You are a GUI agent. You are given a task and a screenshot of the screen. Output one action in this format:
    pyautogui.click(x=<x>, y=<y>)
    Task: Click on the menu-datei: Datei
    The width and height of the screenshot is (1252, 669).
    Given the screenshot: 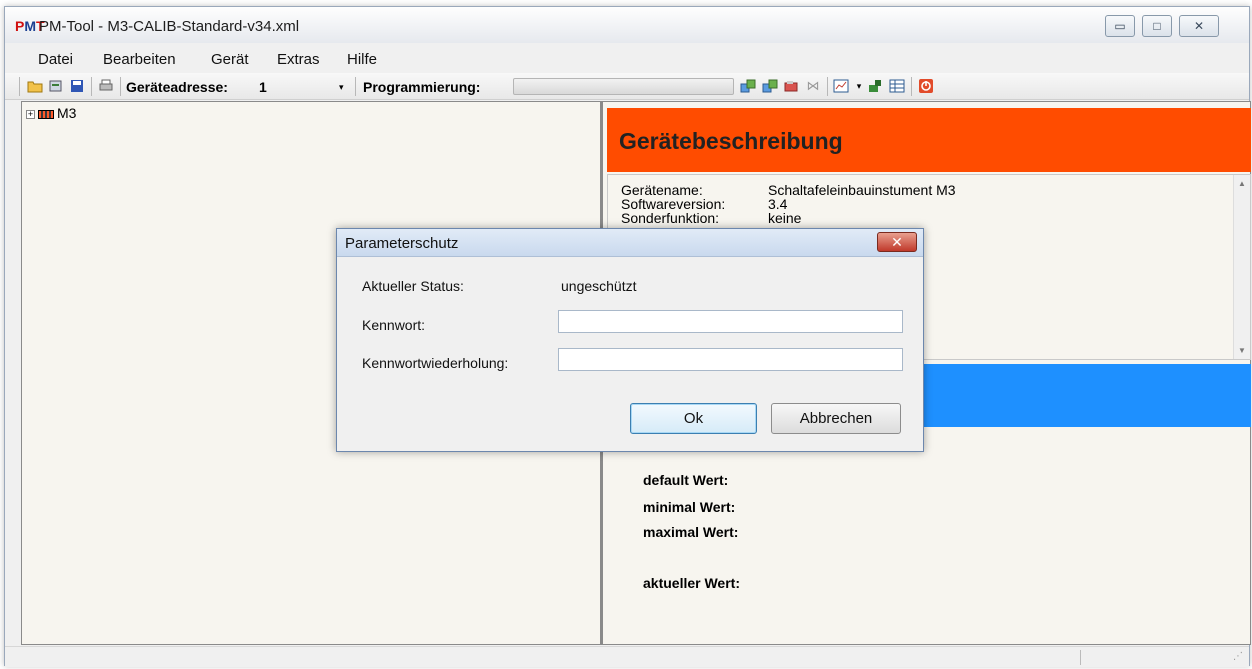 What is the action you would take?
    pyautogui.click(x=55, y=59)
    